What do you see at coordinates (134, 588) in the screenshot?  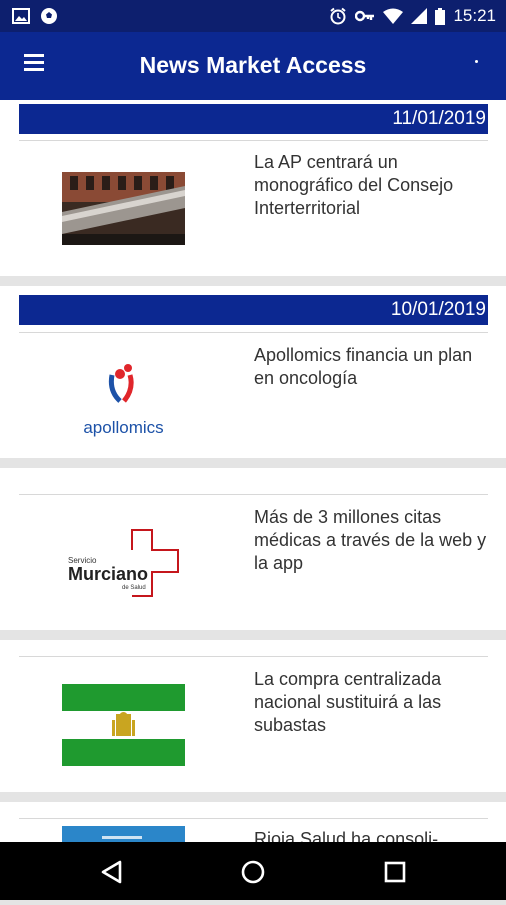 I see `logo-text-sub: de Salud` at bounding box center [134, 588].